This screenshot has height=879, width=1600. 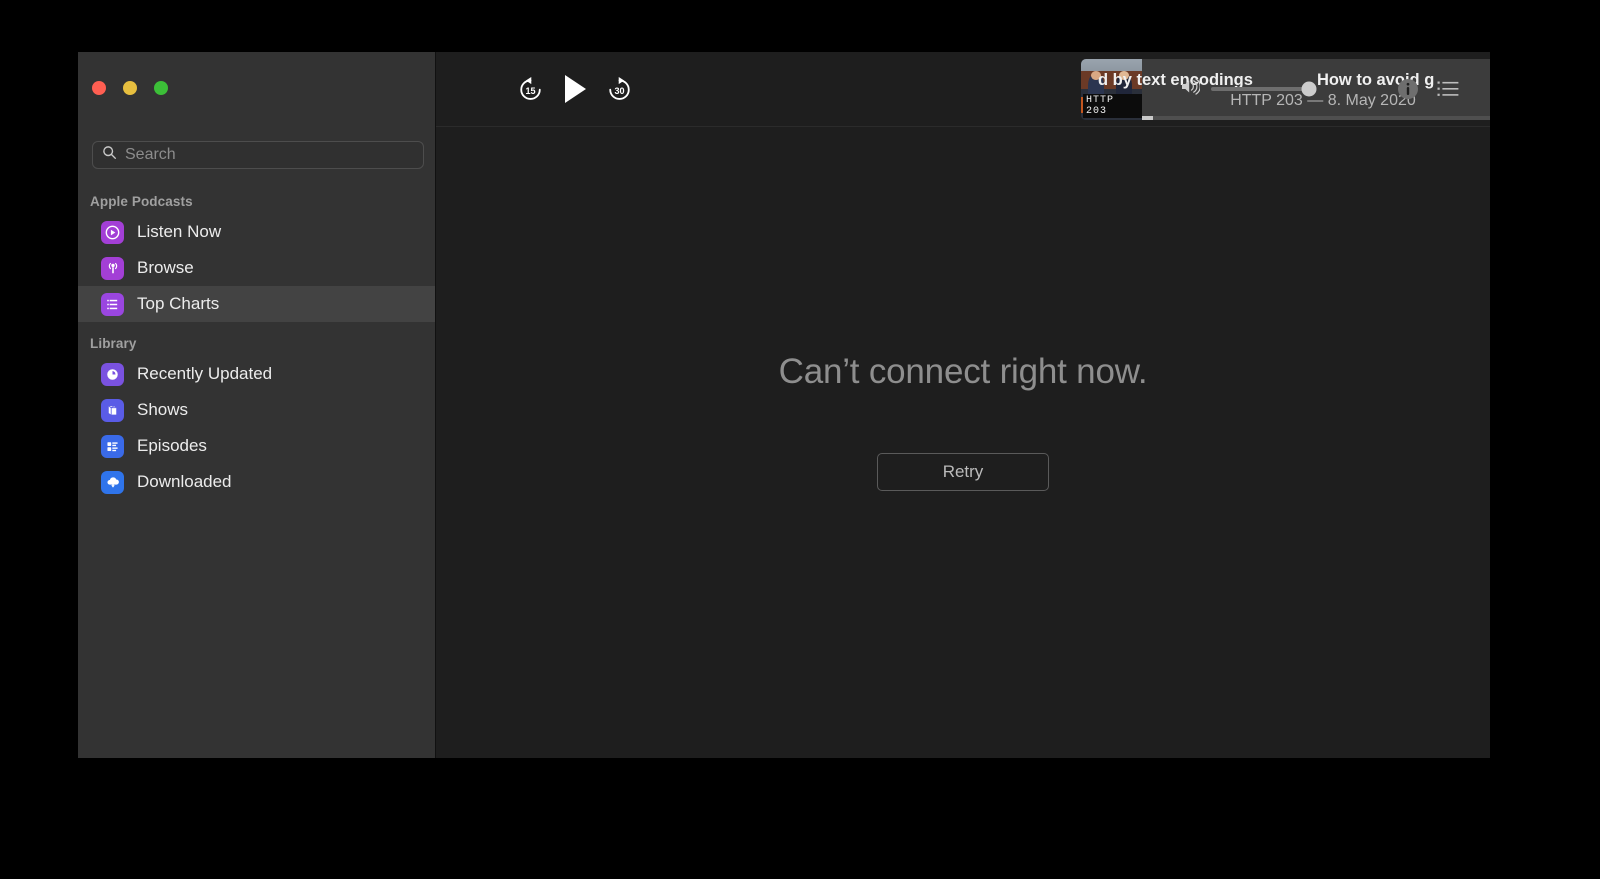 What do you see at coordinates (1147, 118) in the screenshot?
I see `playback-progress-fill` at bounding box center [1147, 118].